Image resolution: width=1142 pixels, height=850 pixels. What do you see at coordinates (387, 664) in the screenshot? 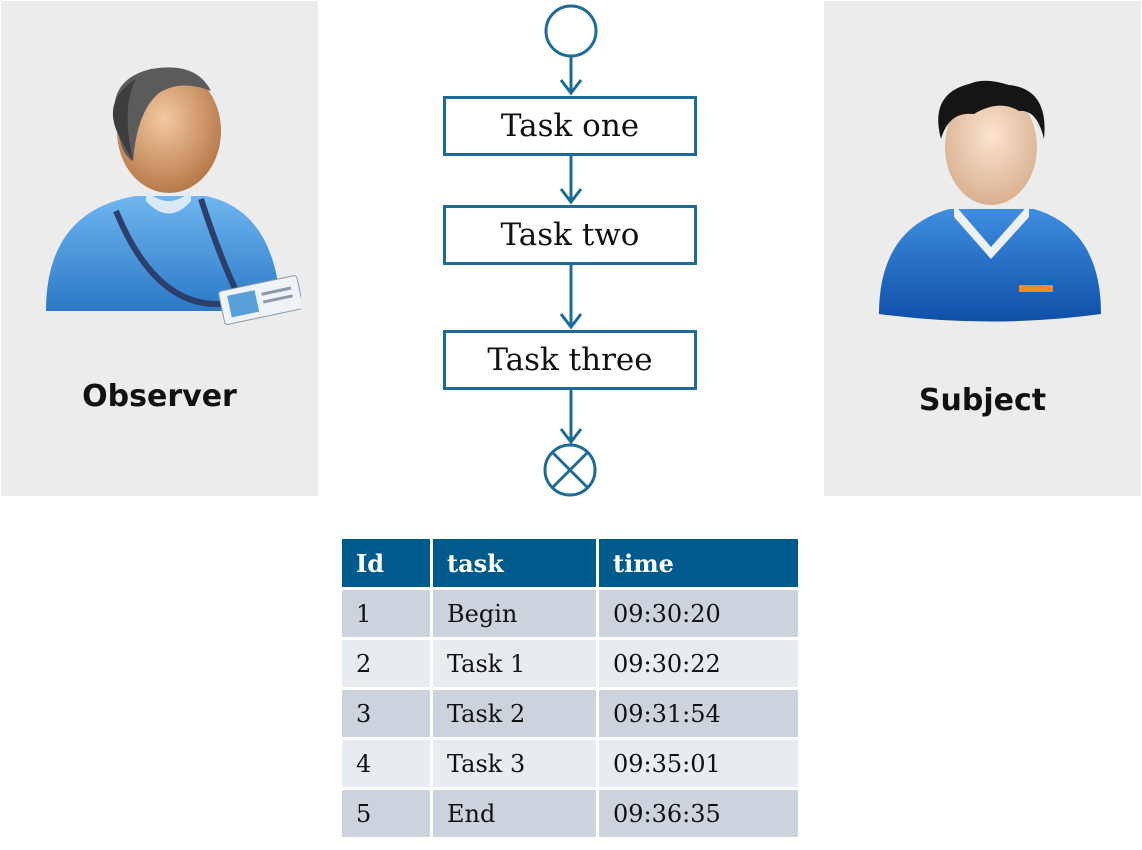
I see `cell-id: 2` at bounding box center [387, 664].